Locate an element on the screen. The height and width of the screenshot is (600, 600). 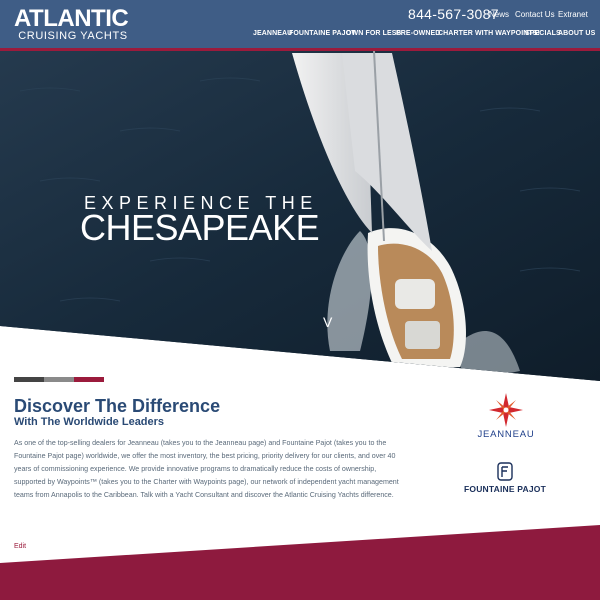
nav-item-about-us: ABOUT US is located at coordinates (576, 33).